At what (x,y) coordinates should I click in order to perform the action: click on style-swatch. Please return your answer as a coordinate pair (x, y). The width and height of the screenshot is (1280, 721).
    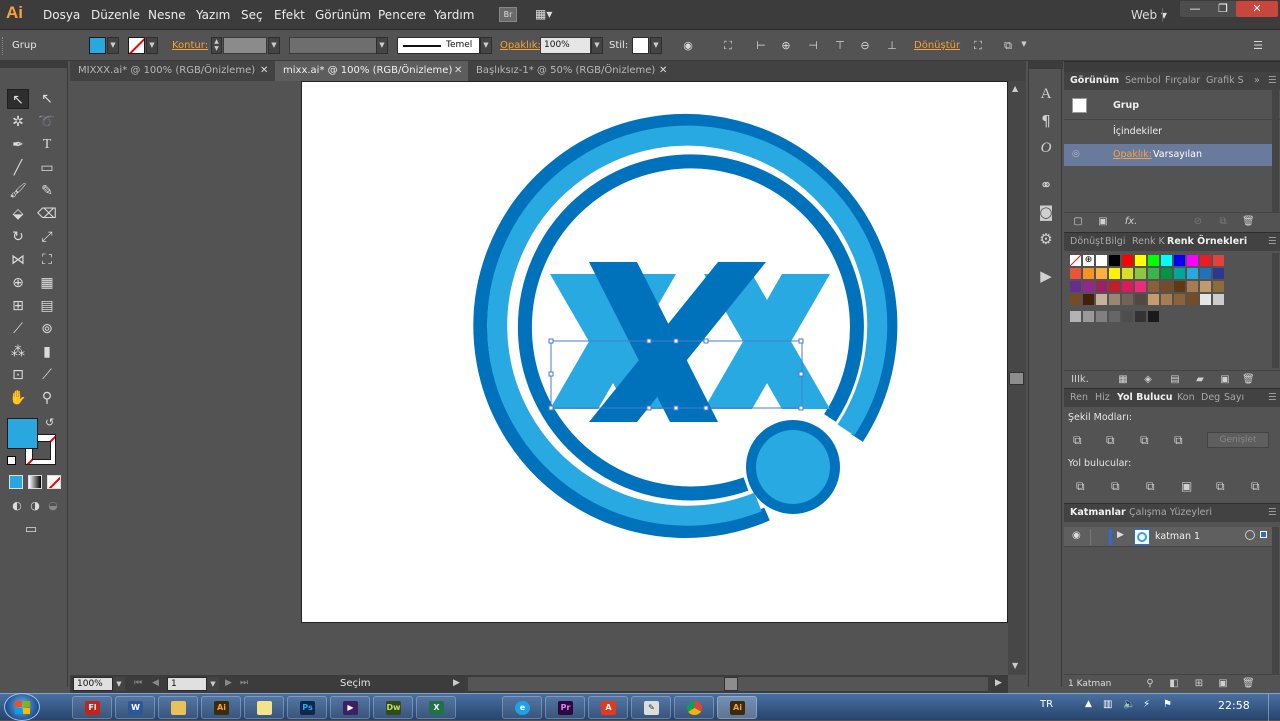
    Looking at the image, I should click on (640, 45).